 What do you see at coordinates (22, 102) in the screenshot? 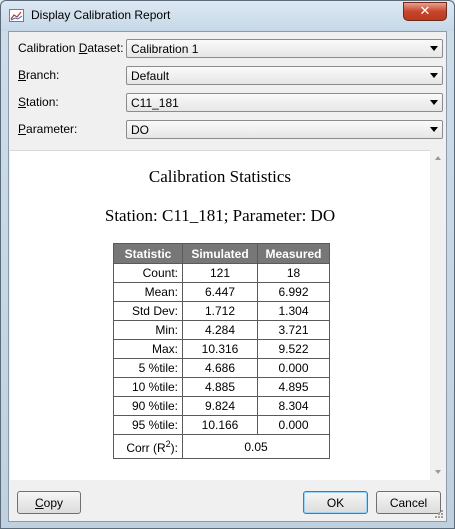
I see `station-label-mnemonic: S` at bounding box center [22, 102].